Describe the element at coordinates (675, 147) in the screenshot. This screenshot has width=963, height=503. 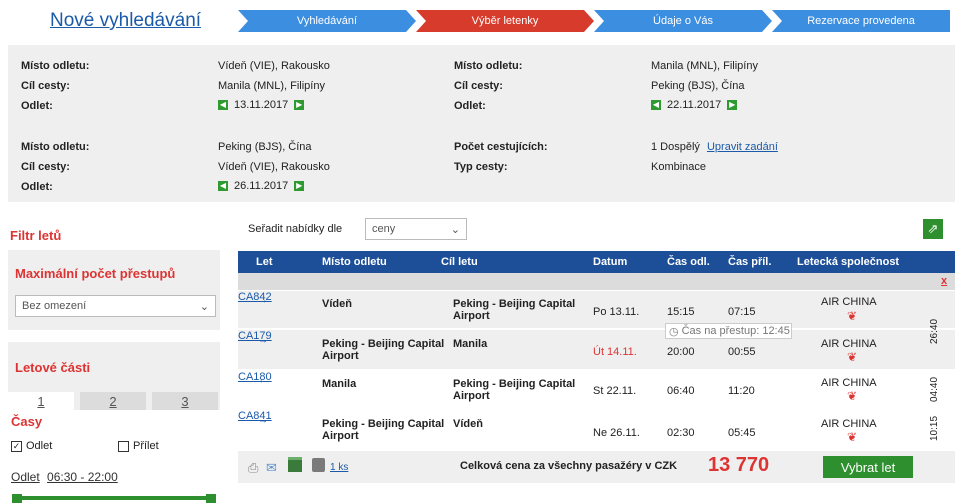
I see `passengers-count: 1 Dospělý` at that location.